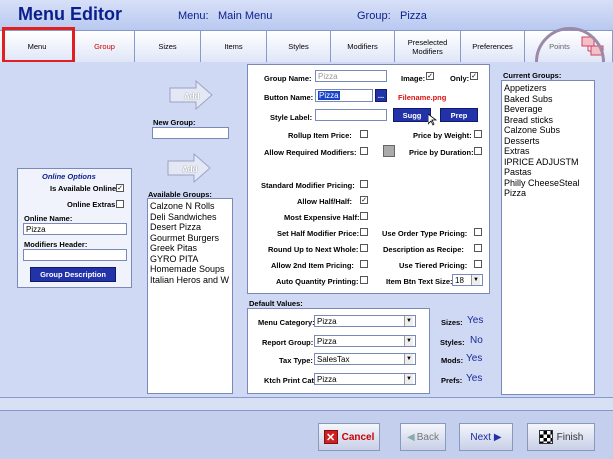  Describe the element at coordinates (412, 115) in the screenshot. I see `sugg-button: Sugg` at that location.